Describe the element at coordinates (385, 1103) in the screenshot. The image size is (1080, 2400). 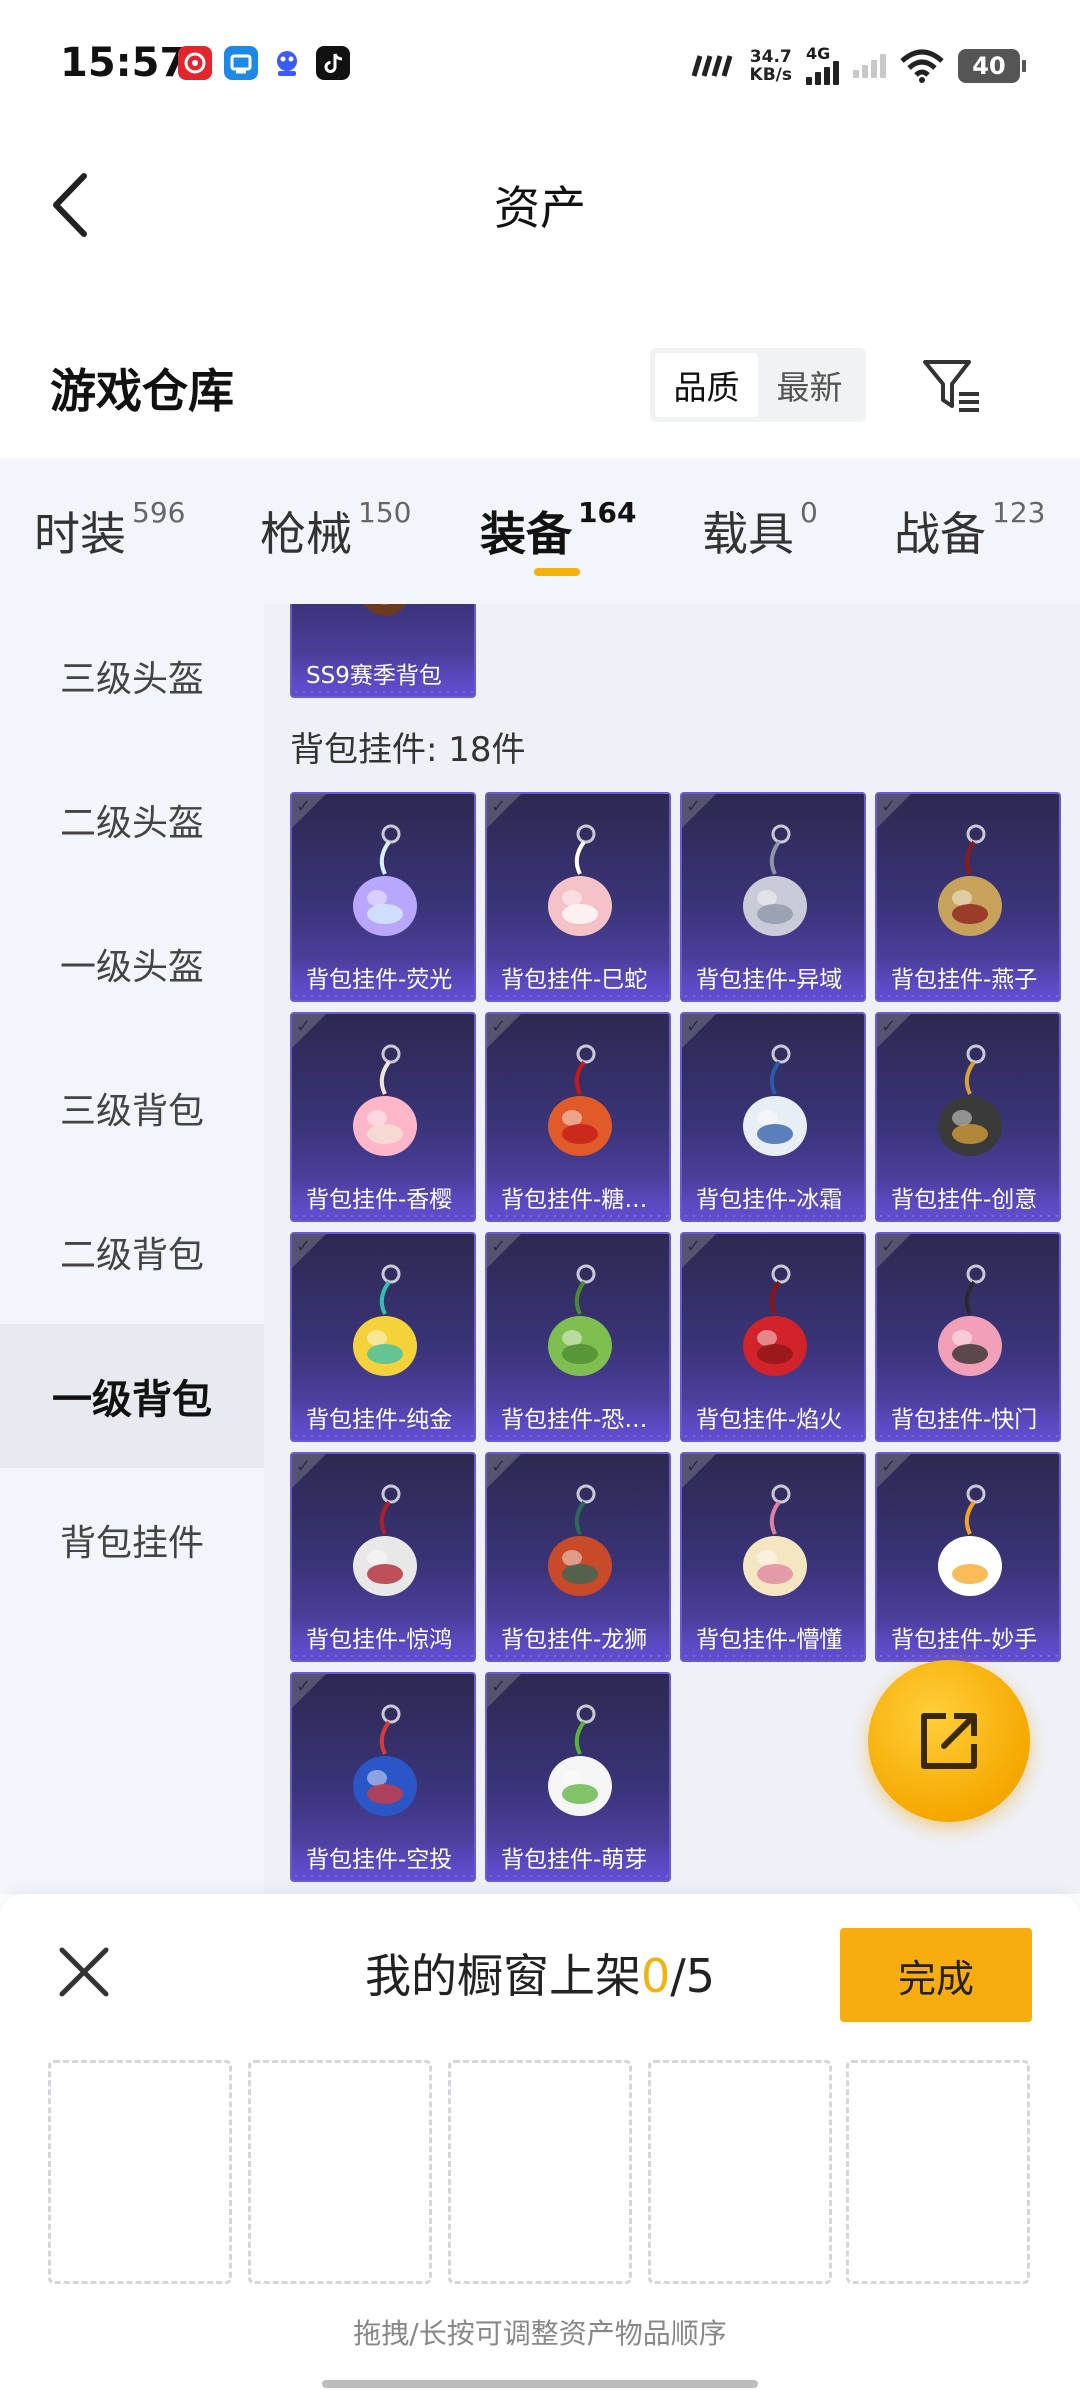
I see `cherry-blossom-charm-icon` at that location.